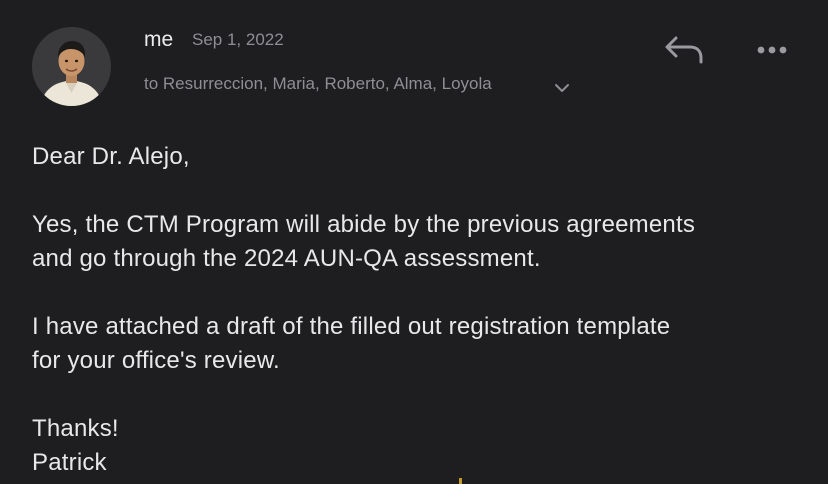 Image resolution: width=828 pixels, height=484 pixels. I want to click on more-options-button, so click(772, 50).